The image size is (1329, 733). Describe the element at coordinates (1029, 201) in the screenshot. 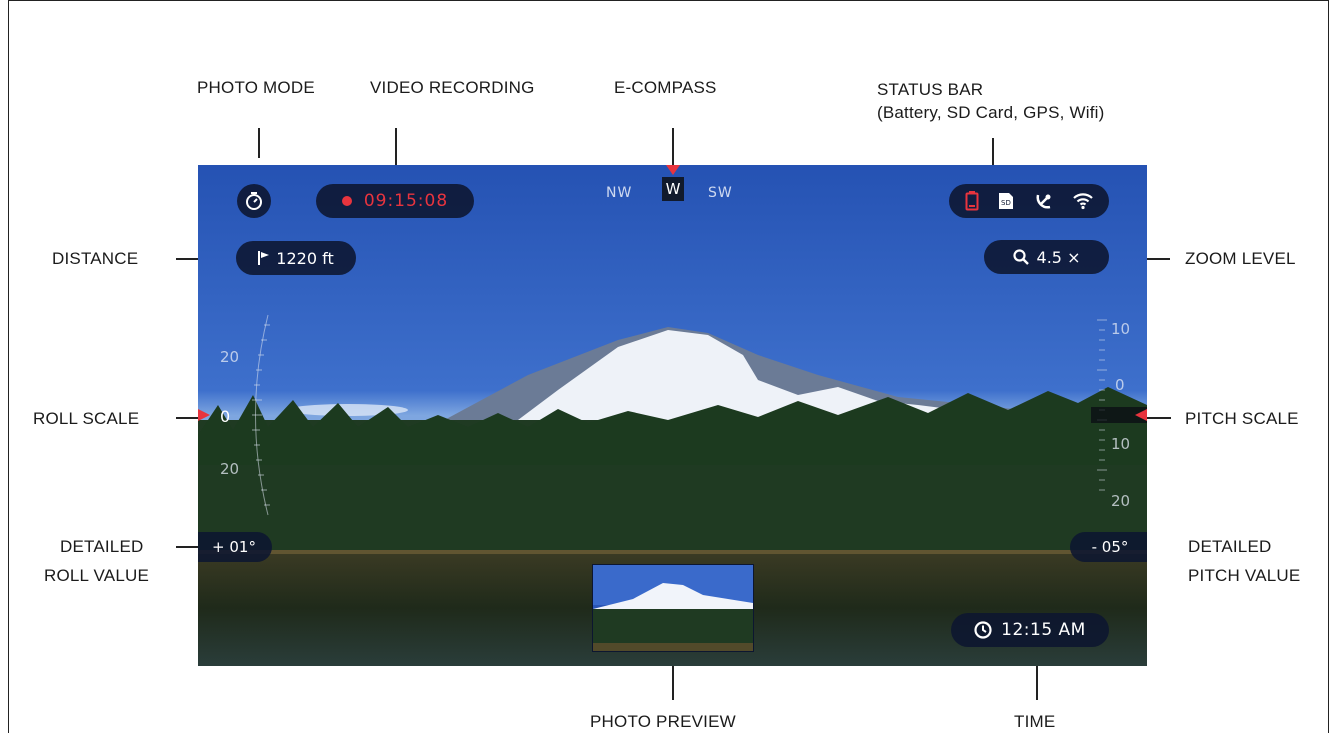

I see `status-bar: SD` at that location.